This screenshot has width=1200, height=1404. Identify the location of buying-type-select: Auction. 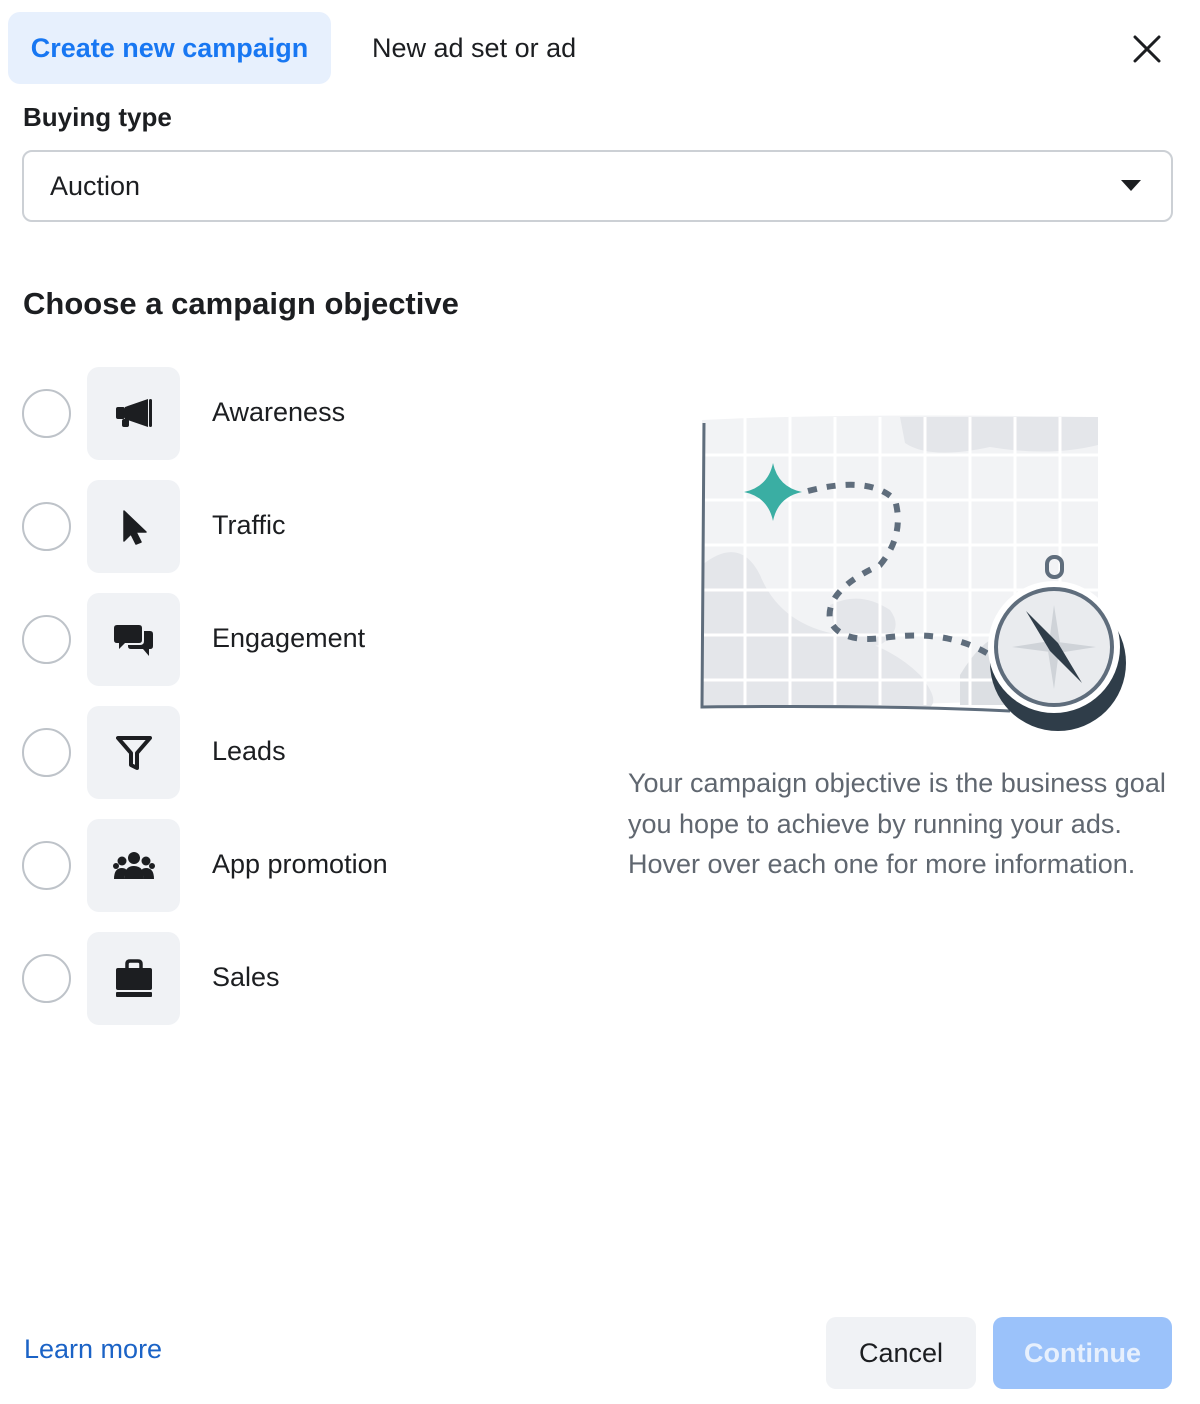
(597, 186).